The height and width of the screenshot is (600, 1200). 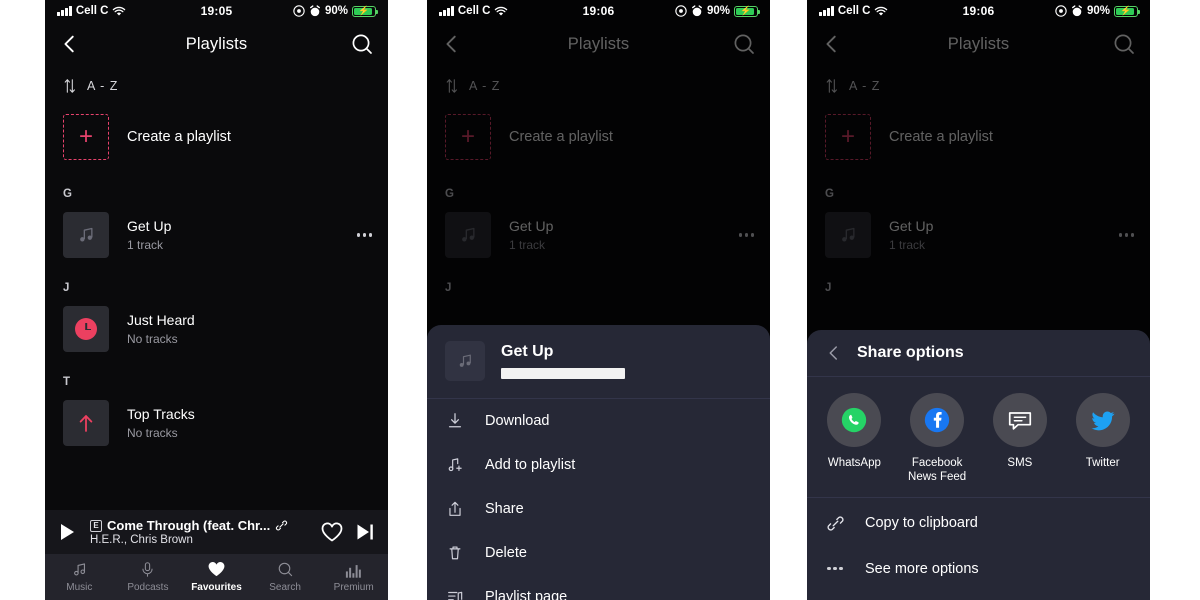 I want to click on skip-next-icon, so click(x=365, y=532).